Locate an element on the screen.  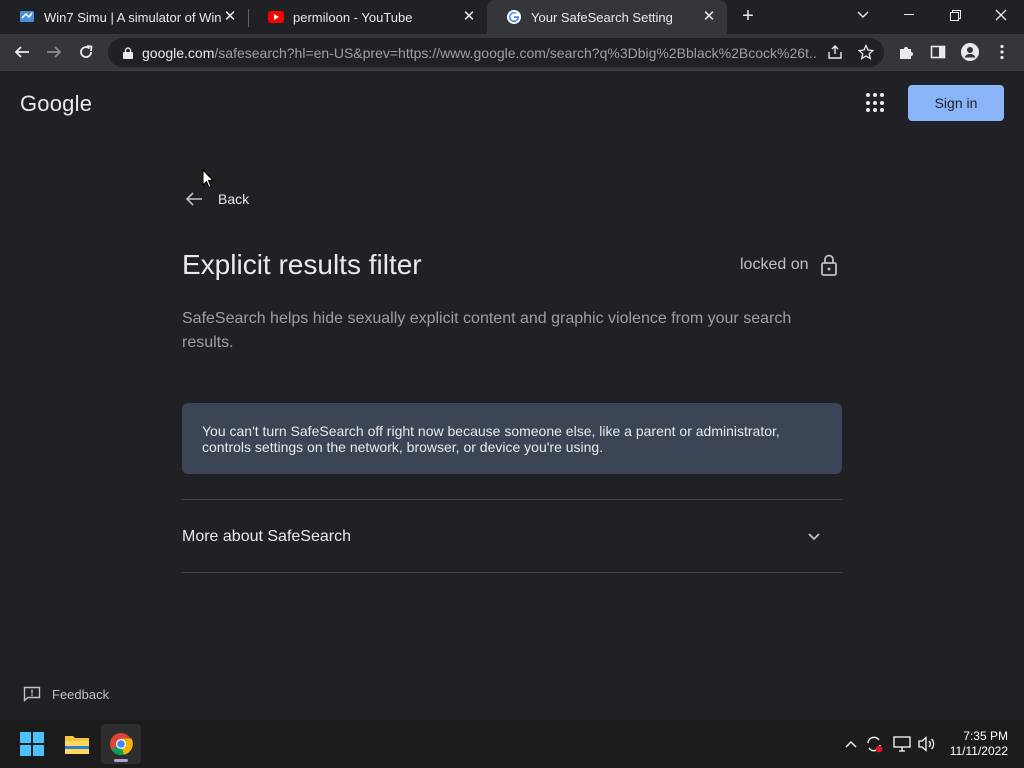
active-app-indicator is located at coordinates (121, 760).